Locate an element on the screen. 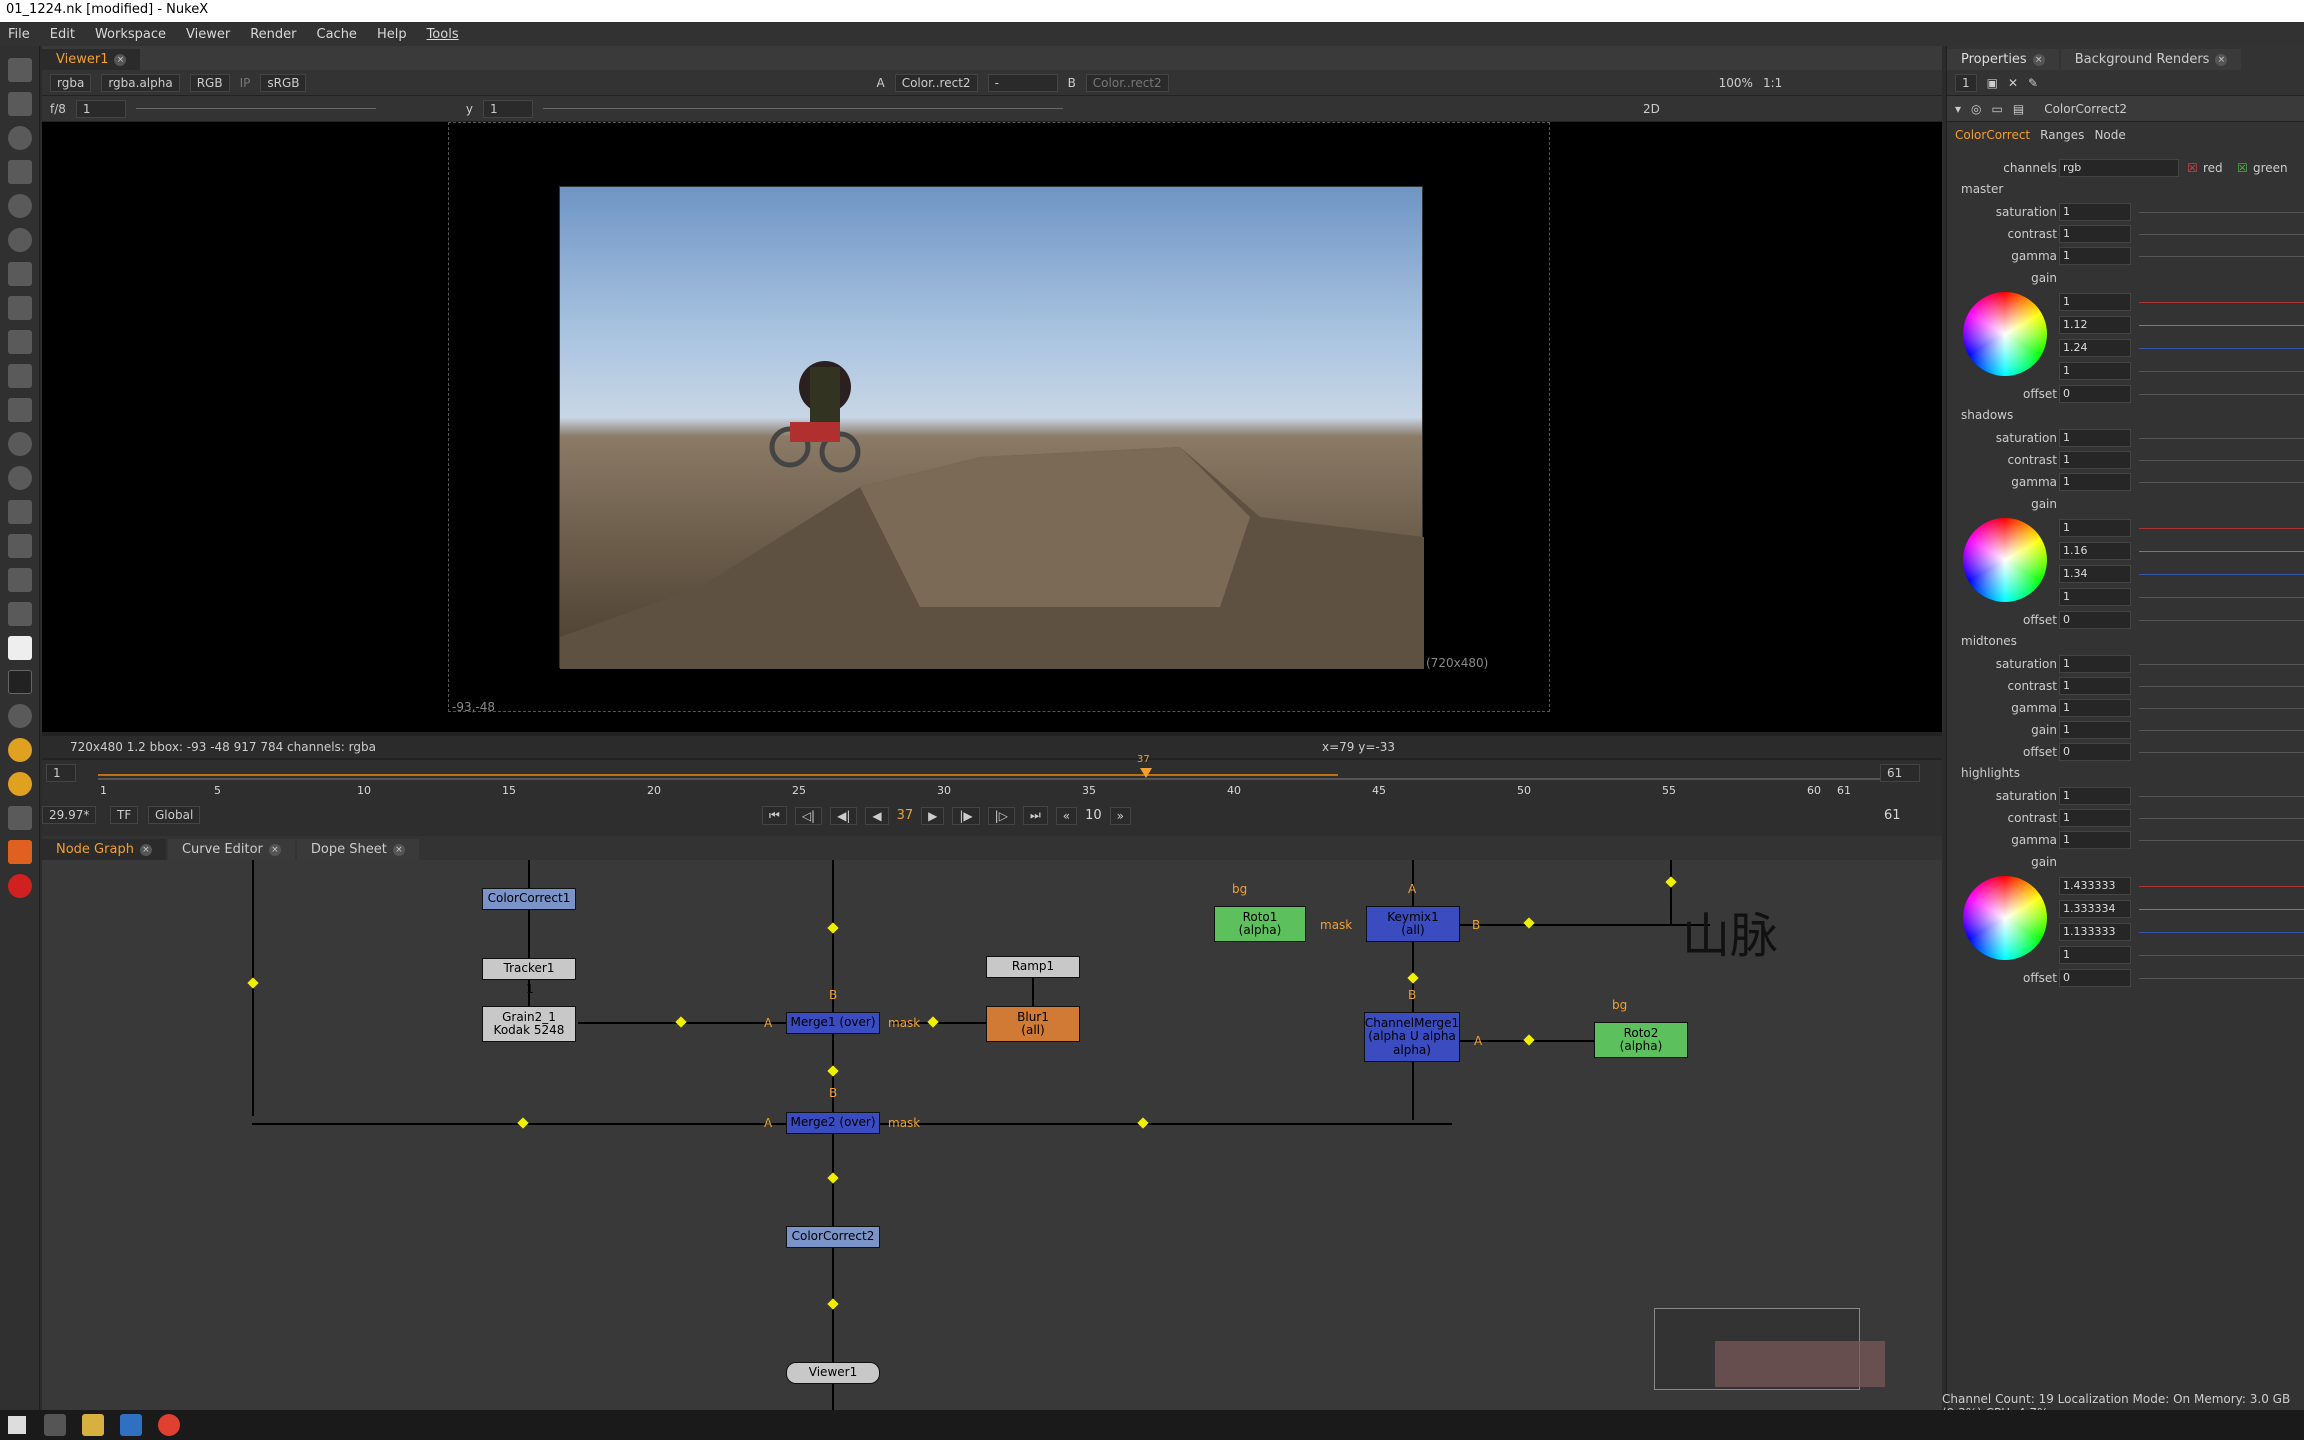  tab-properties: Properties × is located at coordinates (2003, 59).